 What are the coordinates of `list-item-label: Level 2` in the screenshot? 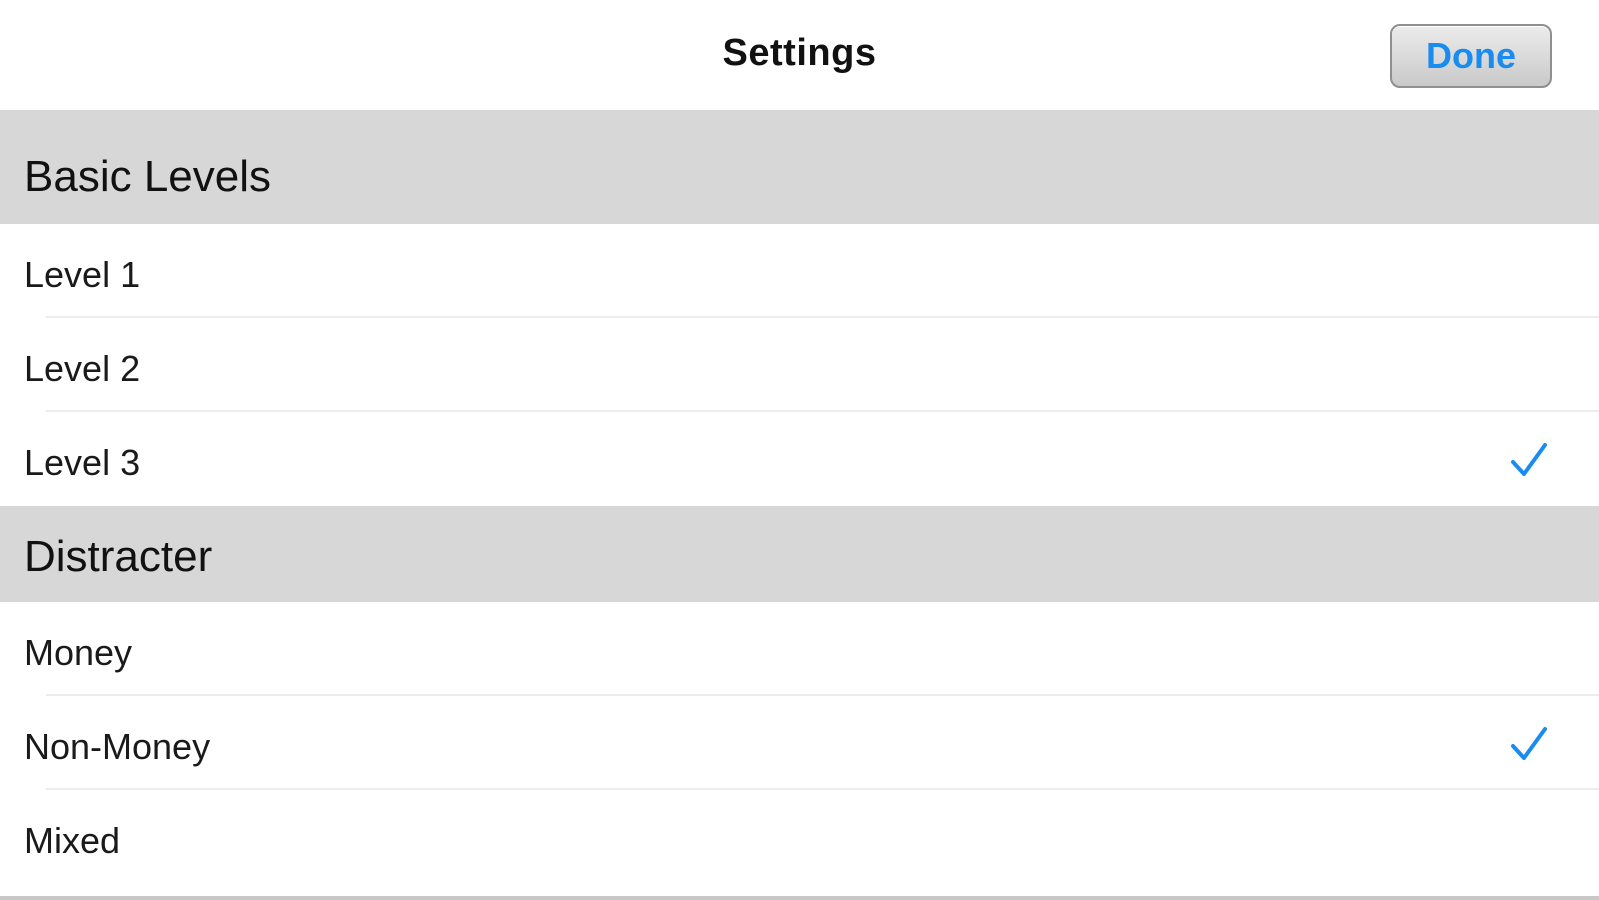 It's located at (82, 368).